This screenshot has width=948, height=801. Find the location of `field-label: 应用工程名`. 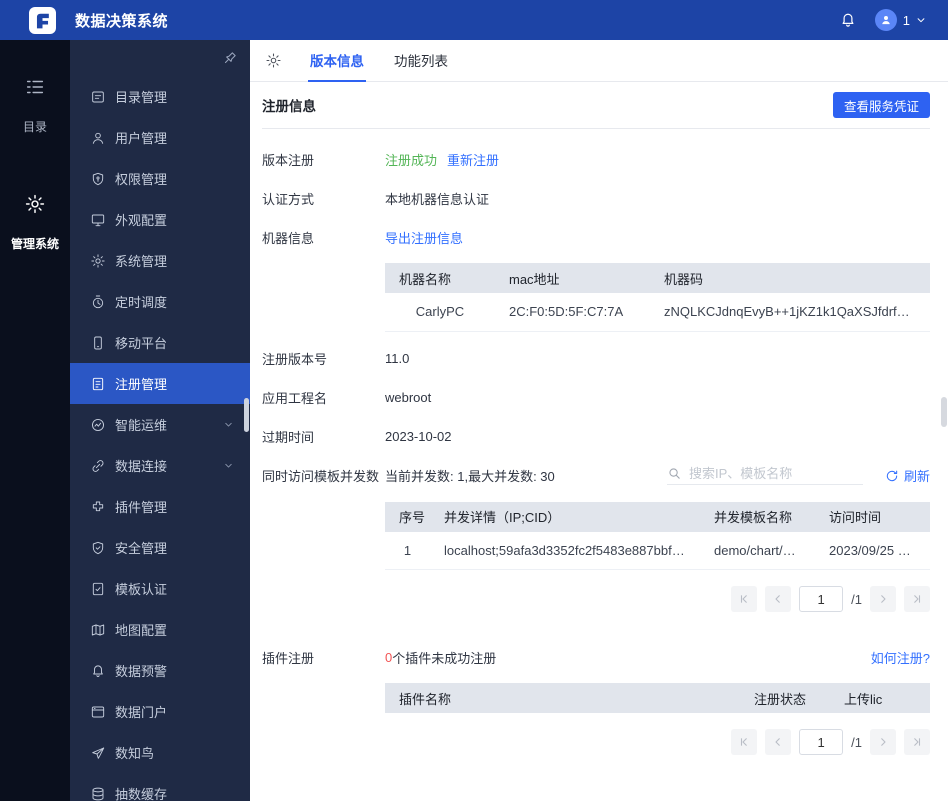

field-label: 应用工程名 is located at coordinates (295, 398).